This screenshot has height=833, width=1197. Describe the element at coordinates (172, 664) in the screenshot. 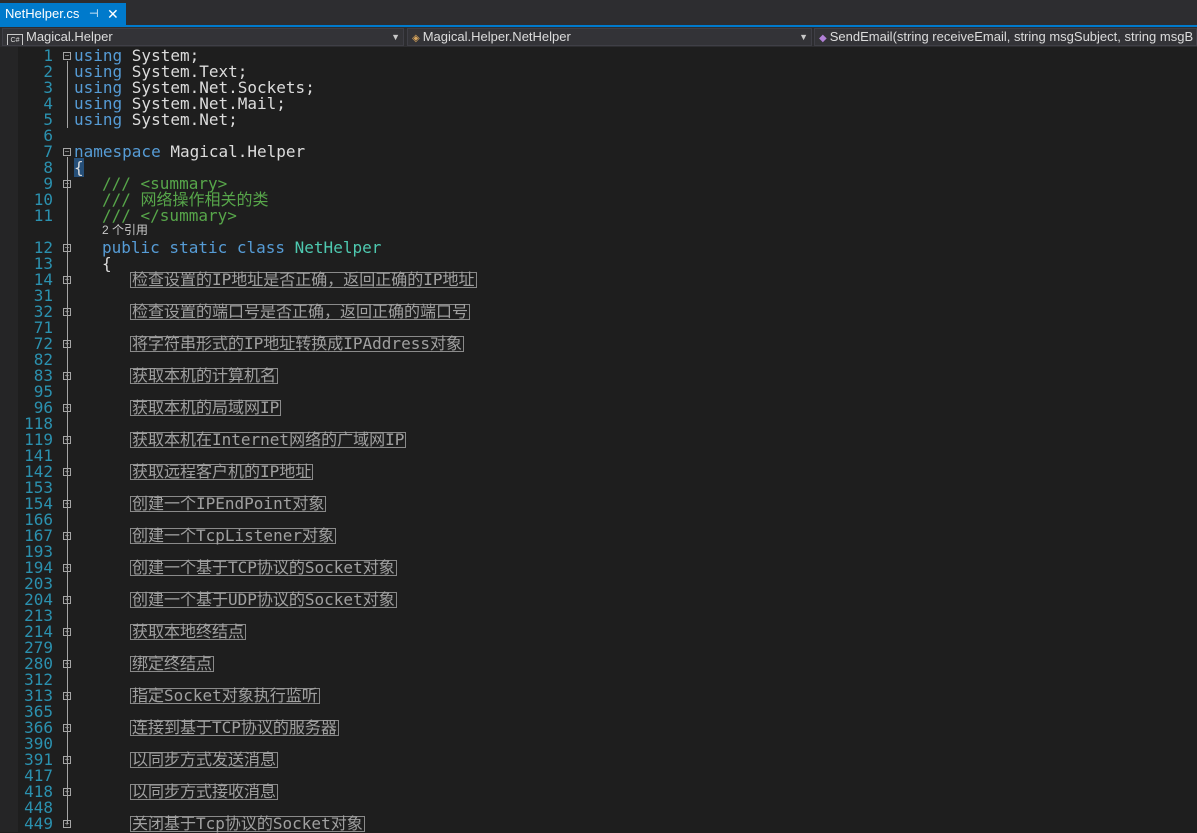

I see `collapsed-region: 绑定终结点` at that location.